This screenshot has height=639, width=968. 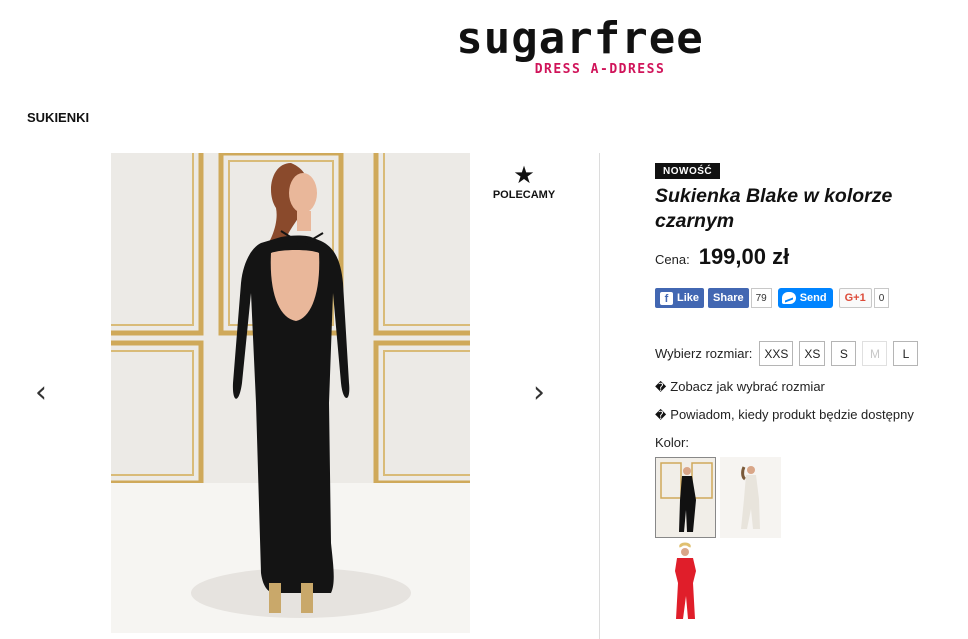 I want to click on breadcrumb: SUKIENKI, so click(x=58, y=117).